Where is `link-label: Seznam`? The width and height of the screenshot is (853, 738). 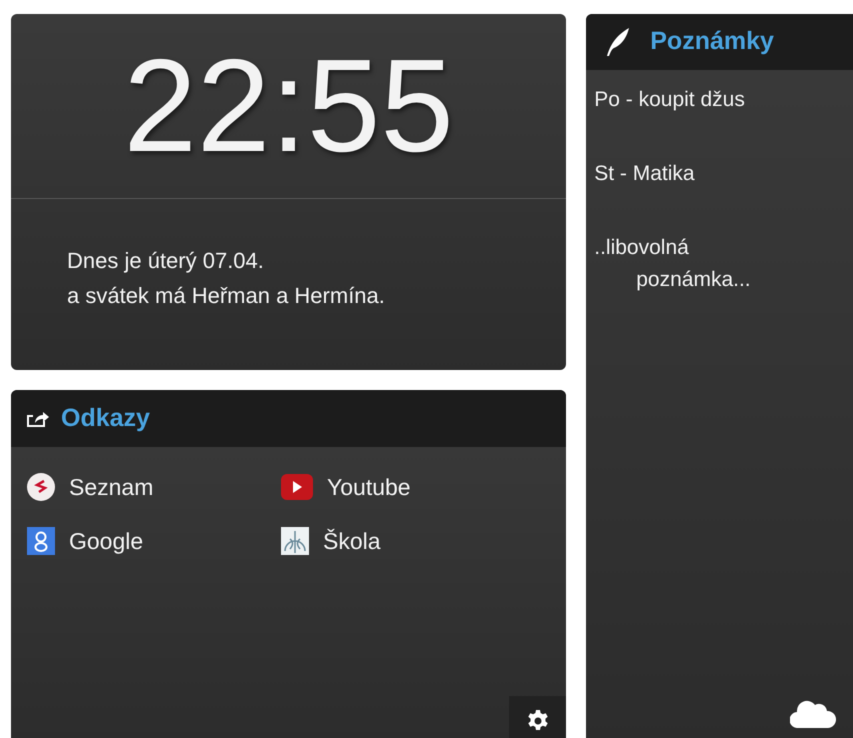 link-label: Seznam is located at coordinates (111, 487).